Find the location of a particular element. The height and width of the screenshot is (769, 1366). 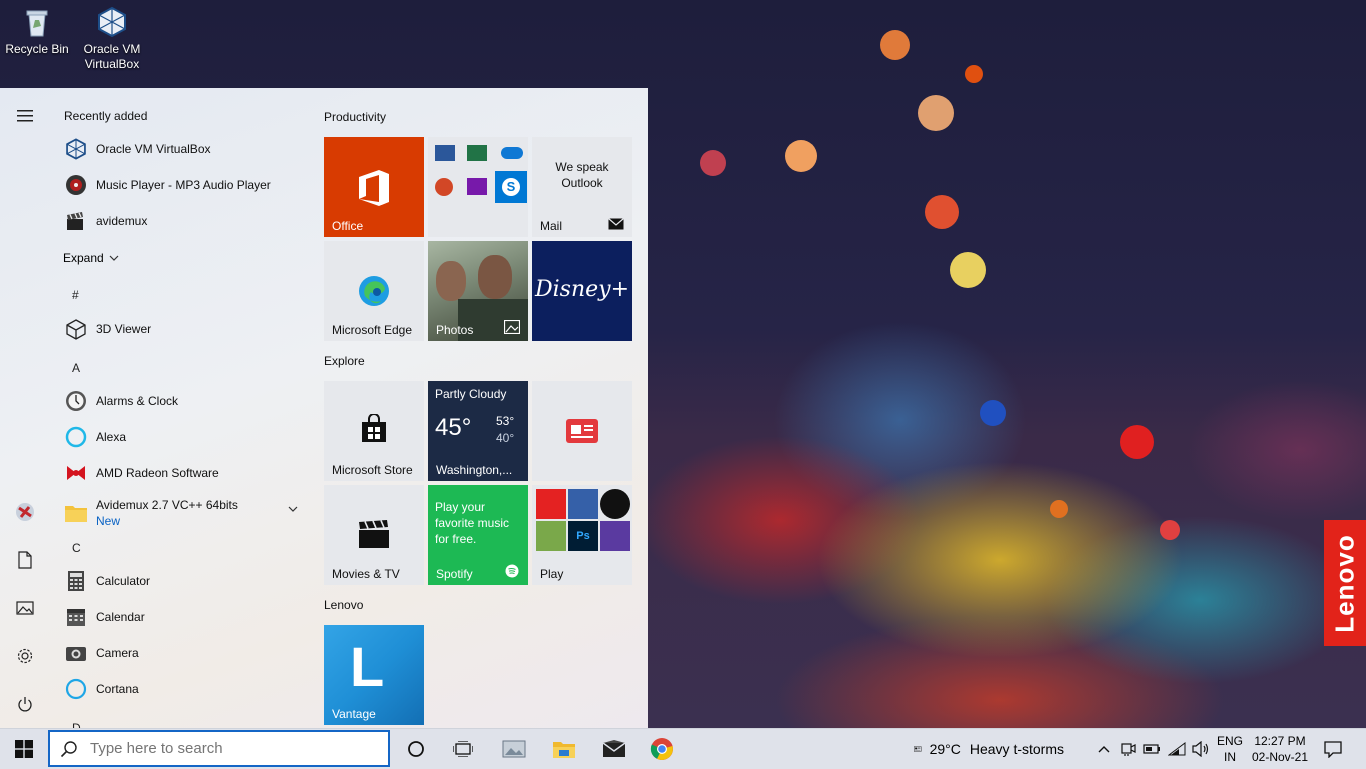

notification-icon is located at coordinates (1333, 749).